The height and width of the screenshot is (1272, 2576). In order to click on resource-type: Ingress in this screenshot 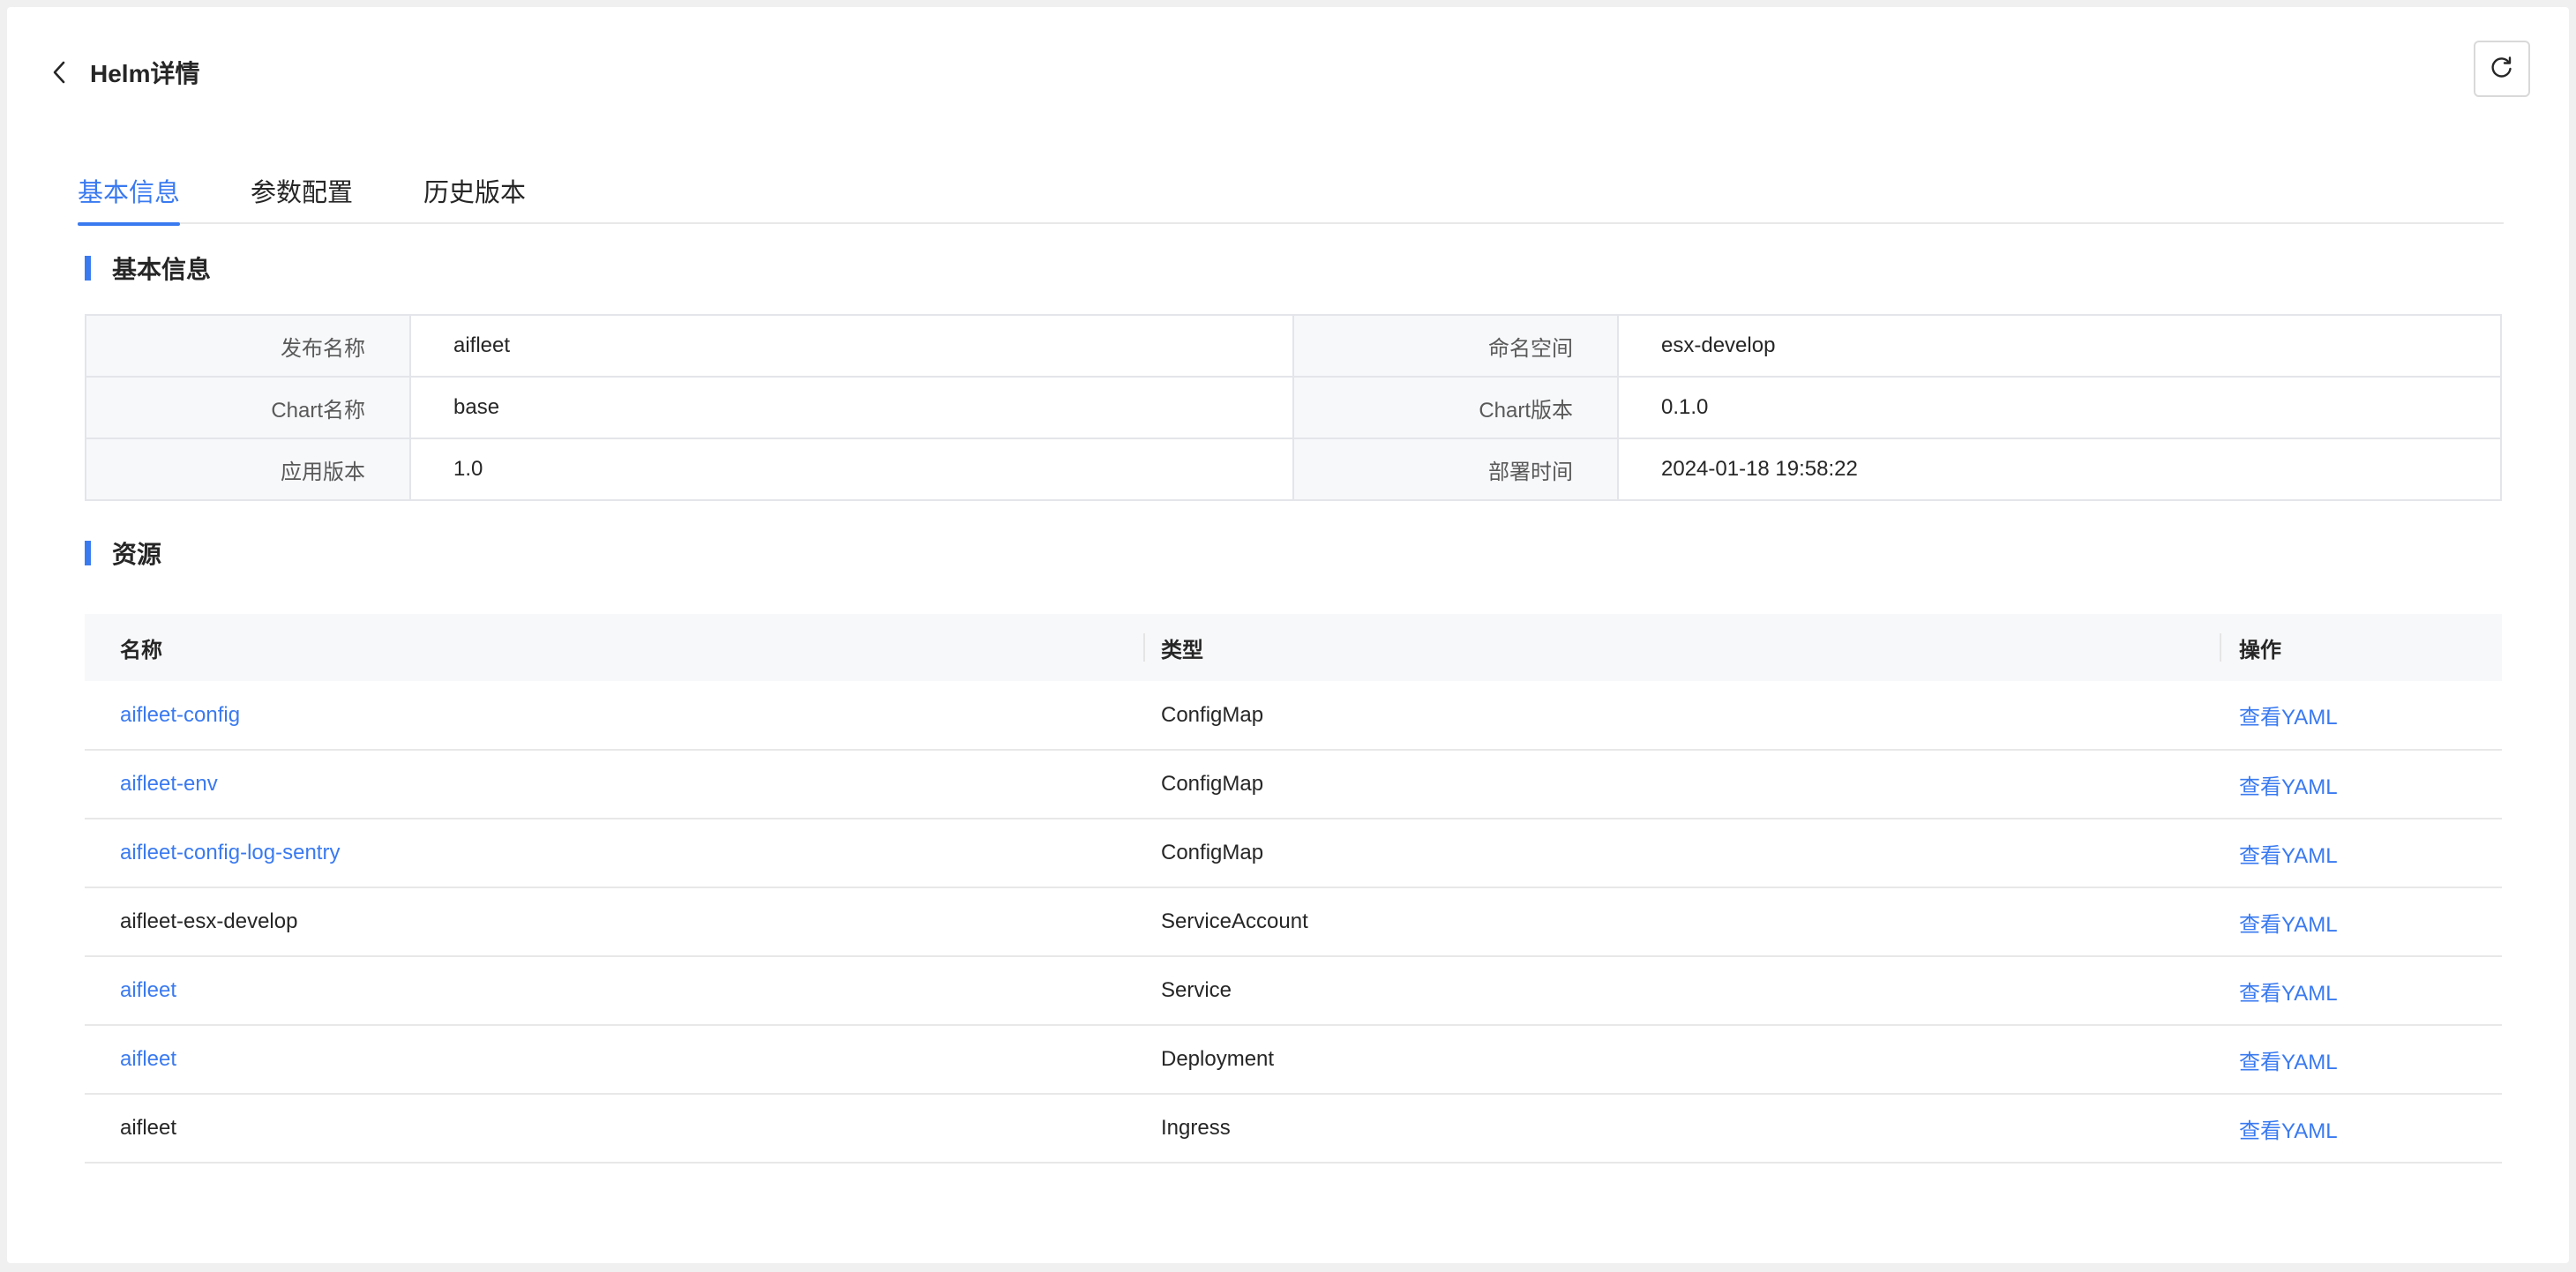, I will do `click(1682, 1129)`.